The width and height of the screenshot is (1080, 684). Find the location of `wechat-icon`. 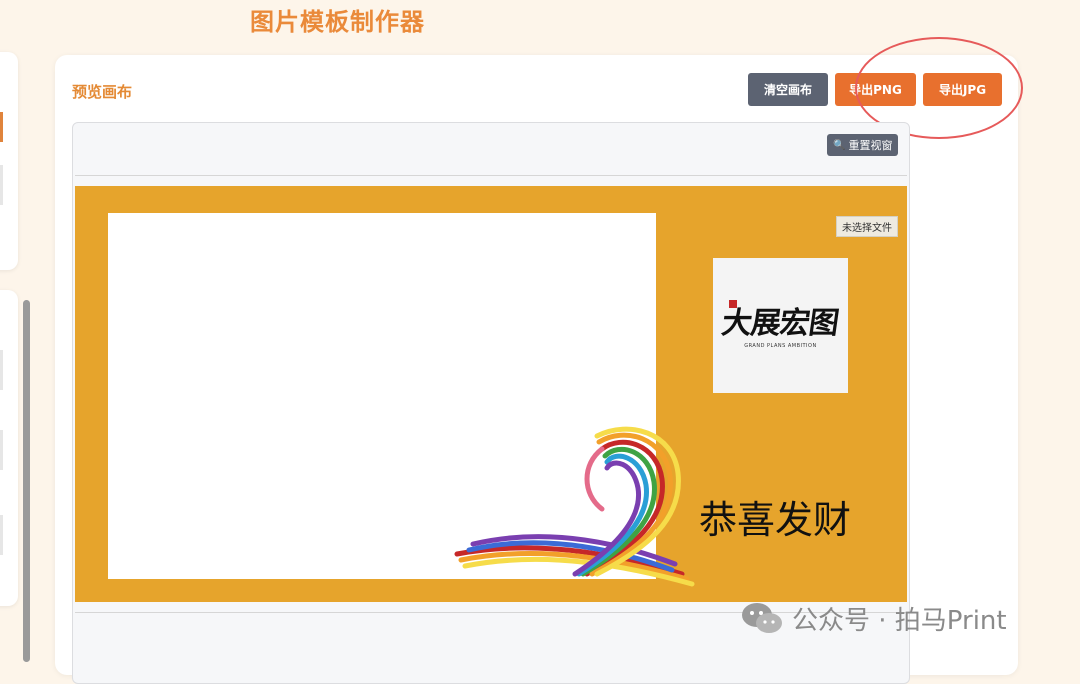

wechat-icon is located at coordinates (762, 617).